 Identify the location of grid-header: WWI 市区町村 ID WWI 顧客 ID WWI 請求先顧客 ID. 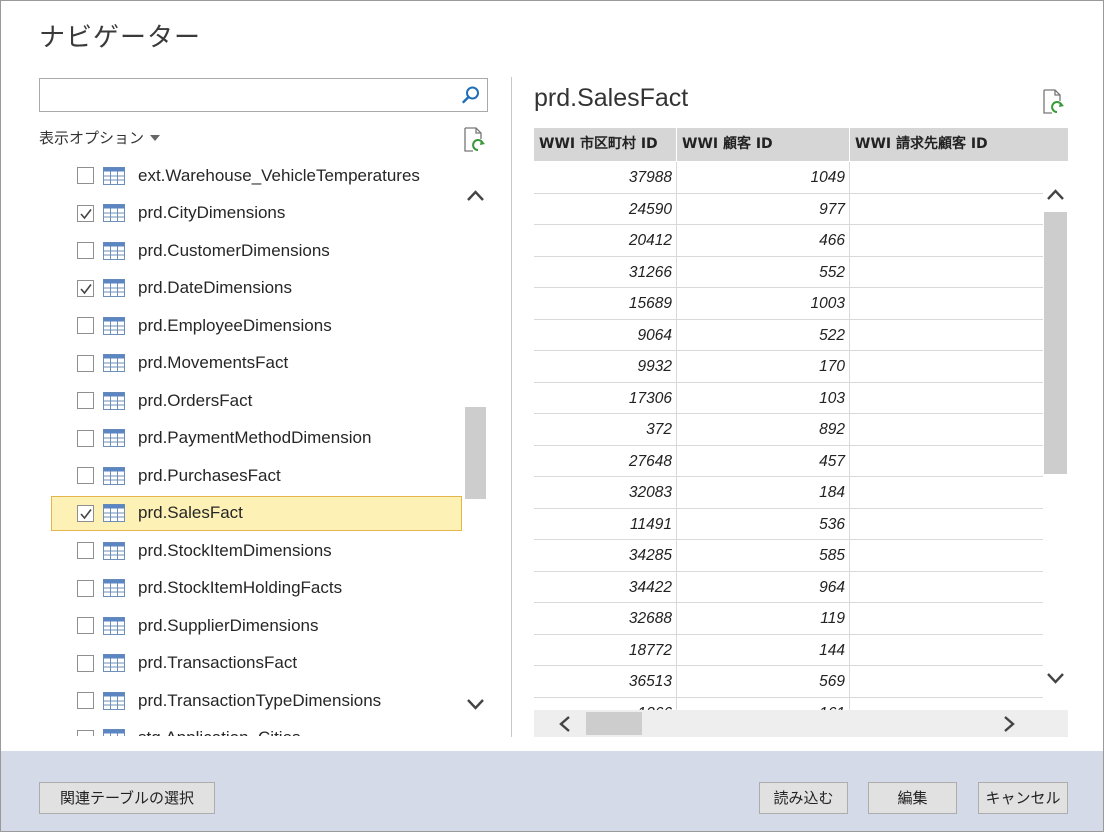
(801, 144).